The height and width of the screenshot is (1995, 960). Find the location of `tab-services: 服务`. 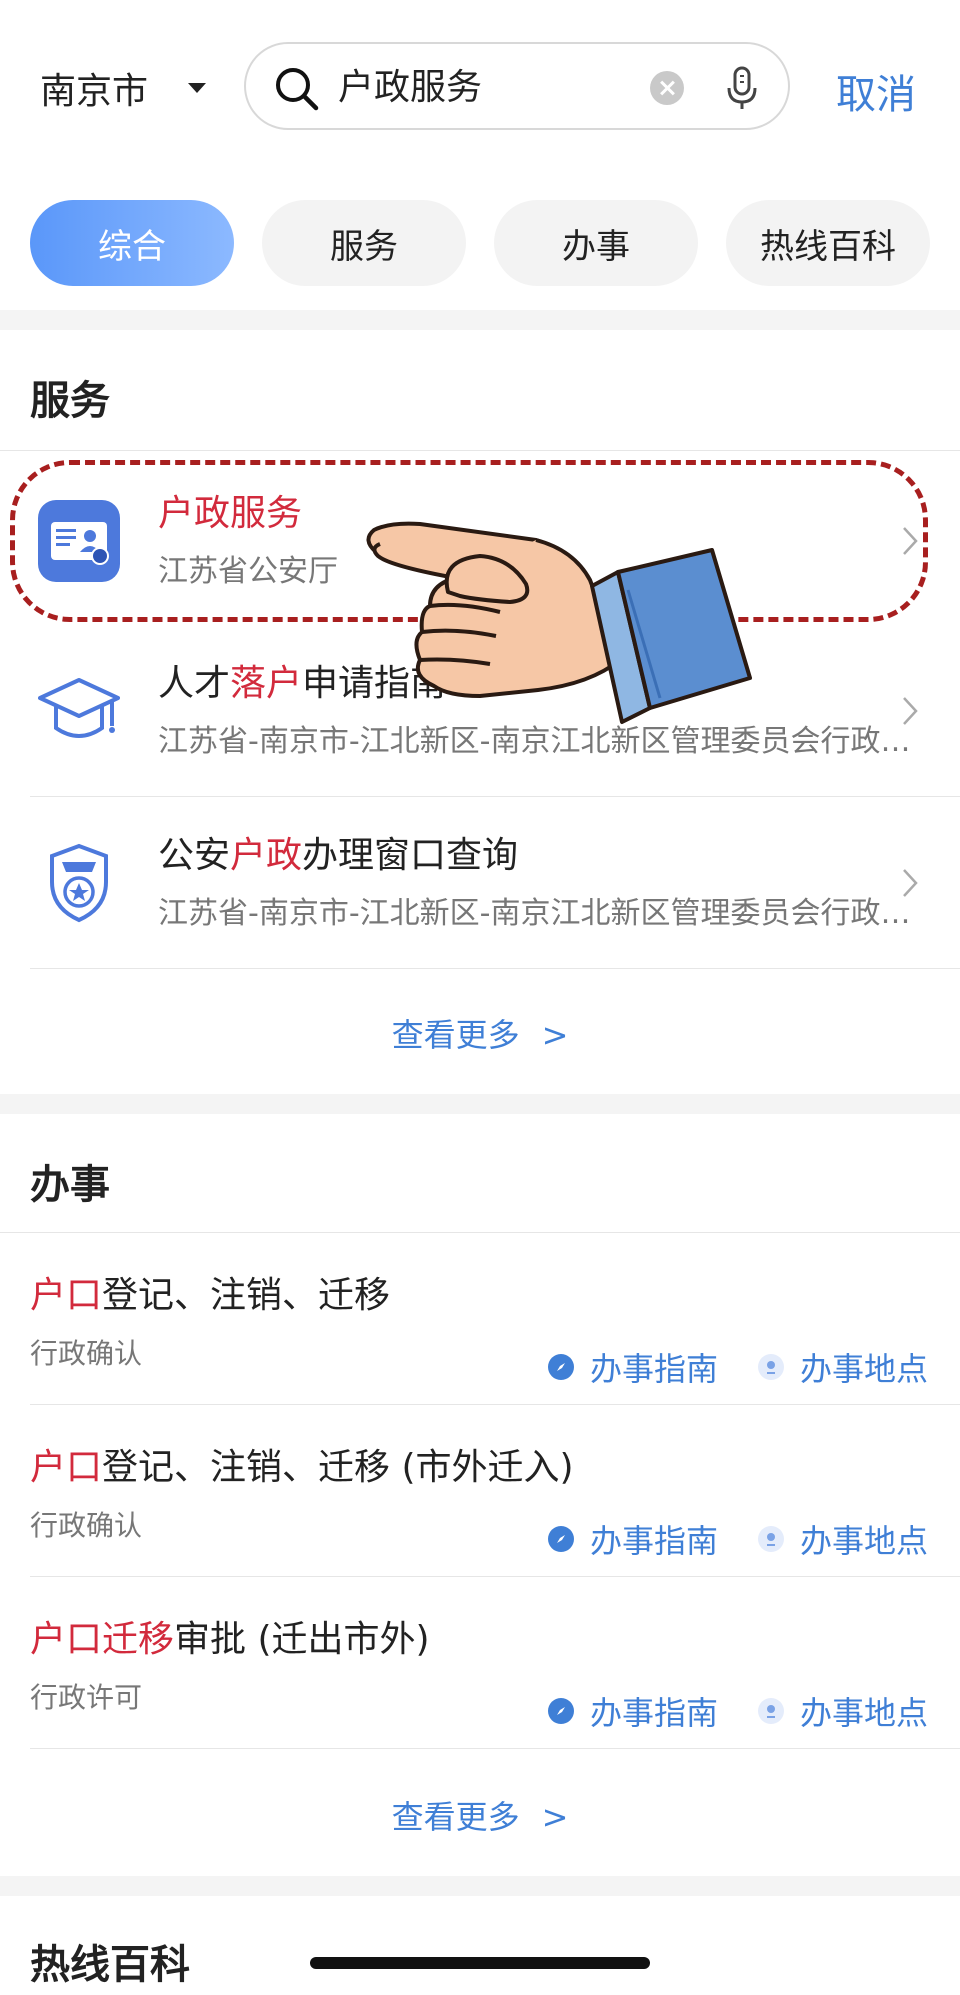

tab-services: 服务 is located at coordinates (364, 243).